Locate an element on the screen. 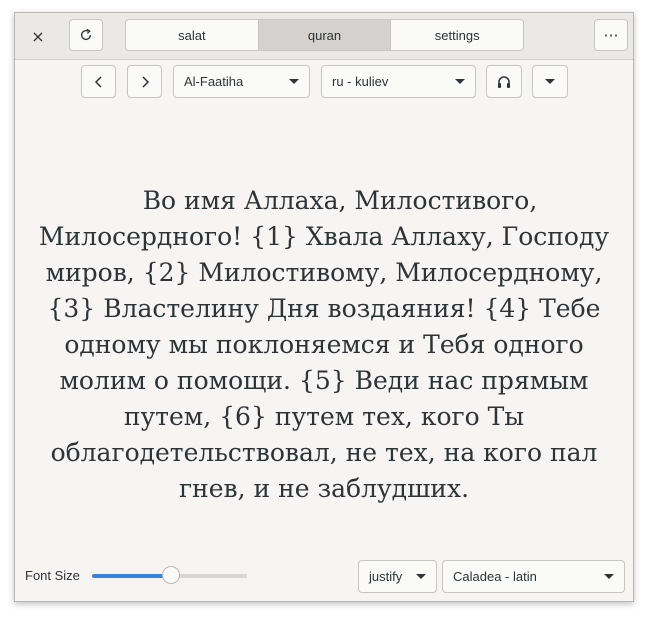  next-surah-button is located at coordinates (144, 81).